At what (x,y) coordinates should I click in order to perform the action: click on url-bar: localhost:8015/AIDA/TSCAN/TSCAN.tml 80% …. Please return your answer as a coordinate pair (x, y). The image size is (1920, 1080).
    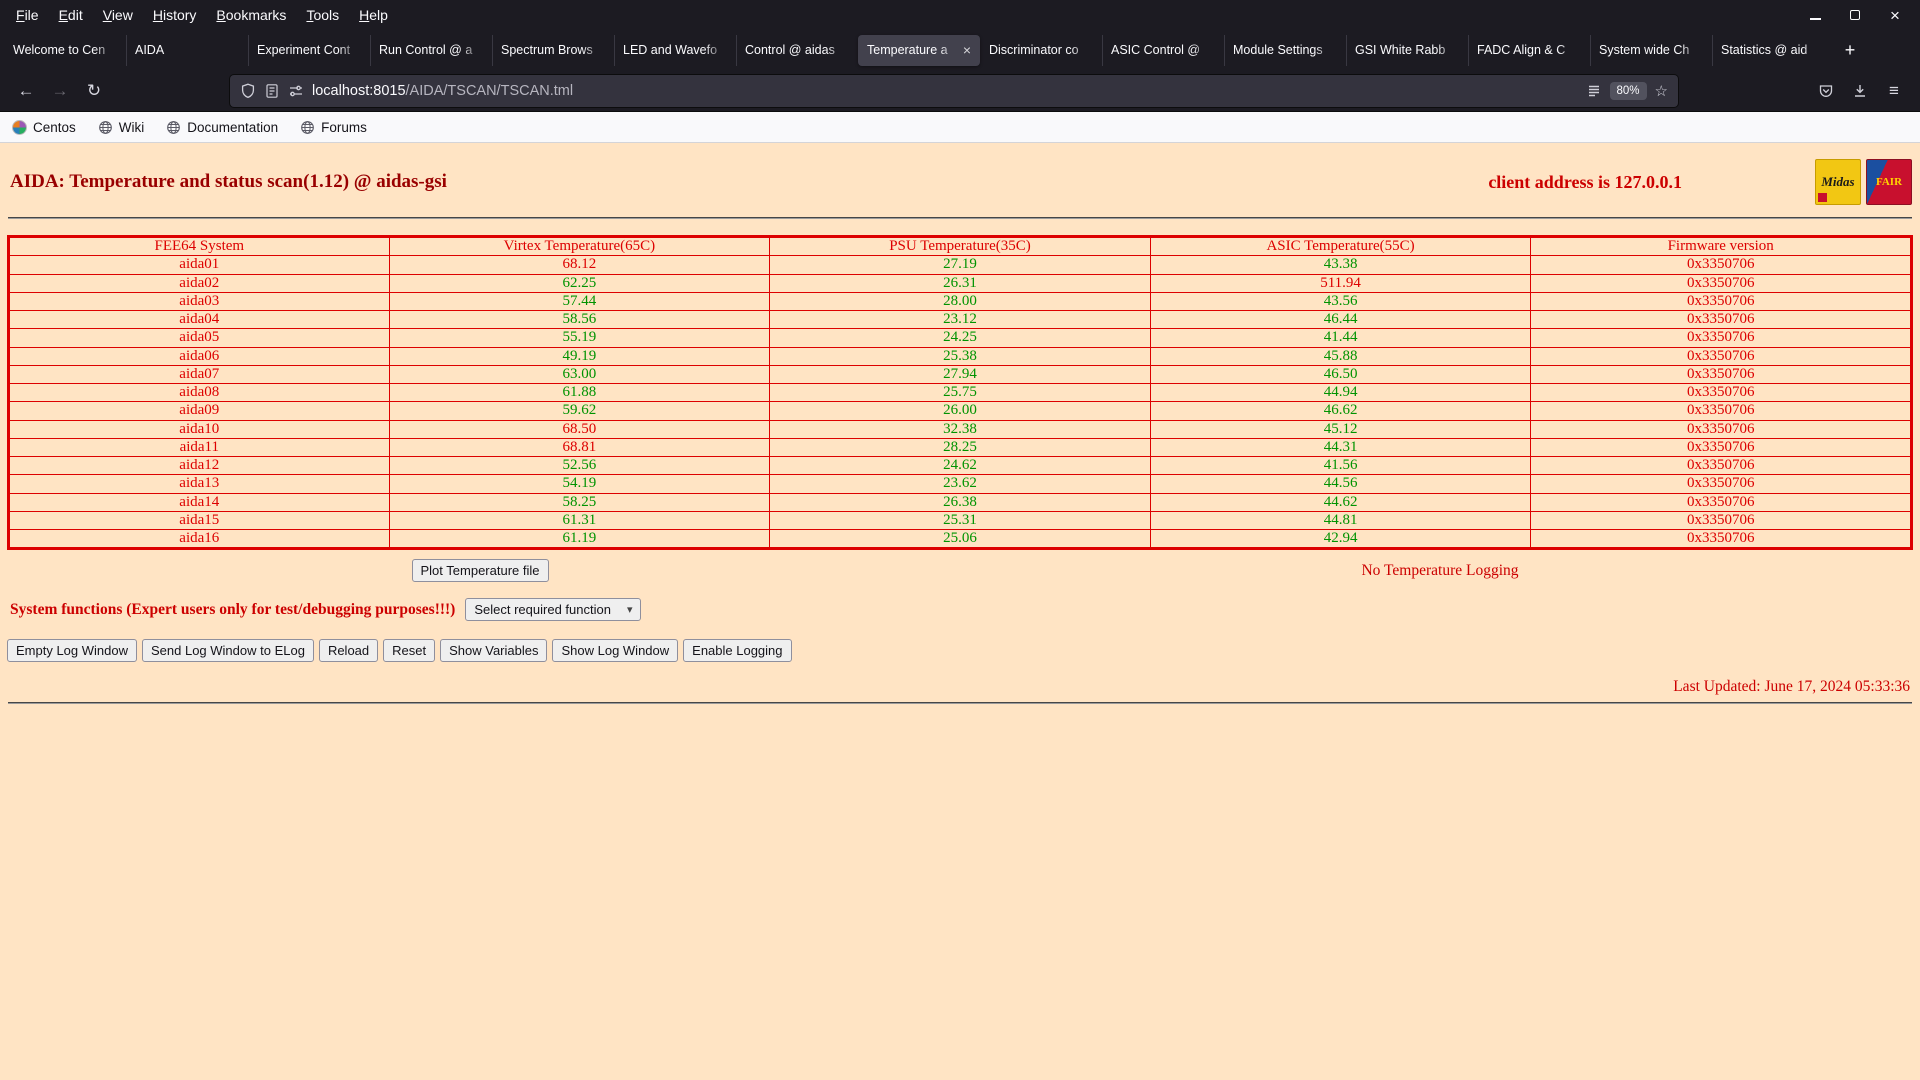
    Looking at the image, I should click on (954, 90).